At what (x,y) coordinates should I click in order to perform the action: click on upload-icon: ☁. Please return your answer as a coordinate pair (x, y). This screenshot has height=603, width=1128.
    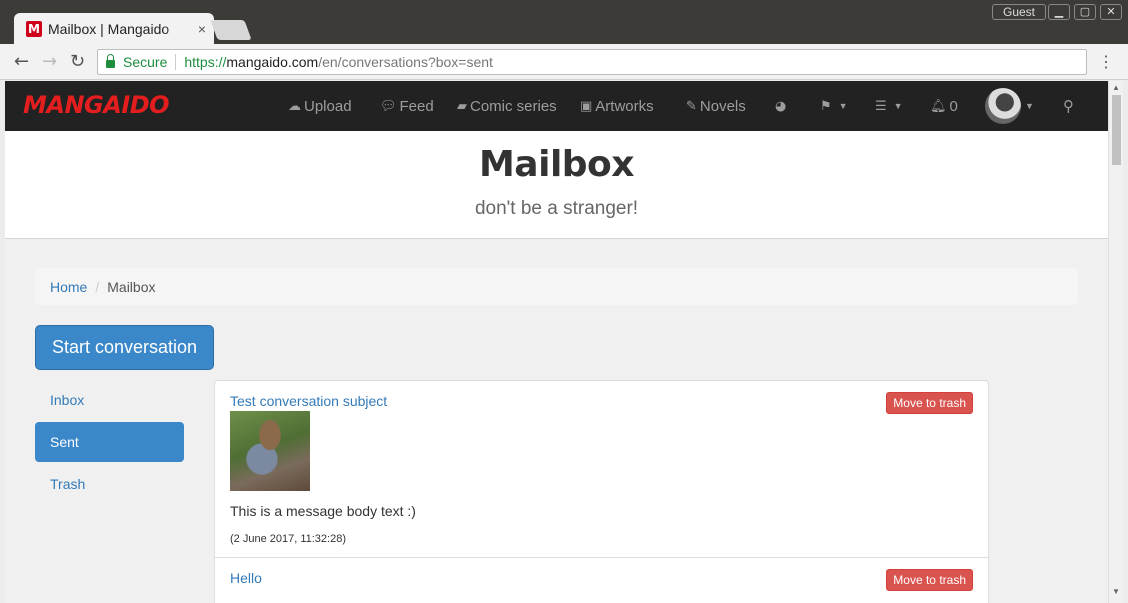
    Looking at the image, I should click on (294, 106).